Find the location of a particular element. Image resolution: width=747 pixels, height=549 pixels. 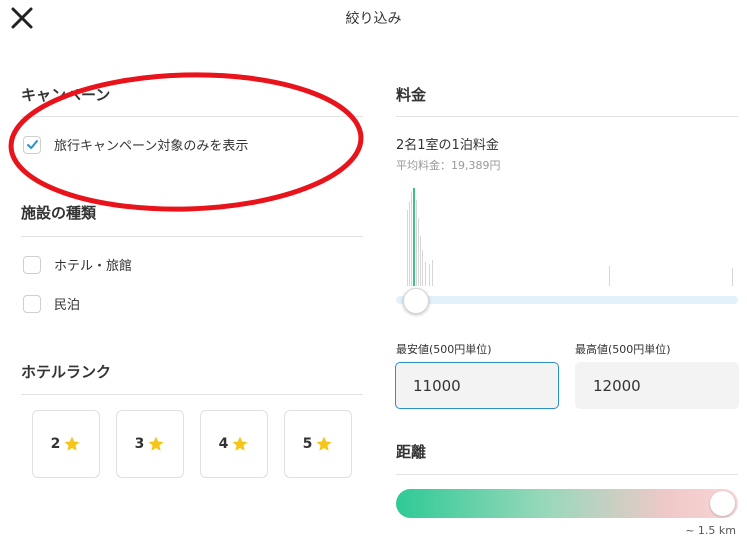

hotel-checkbox-label: ホテル・旅館 is located at coordinates (93, 266).